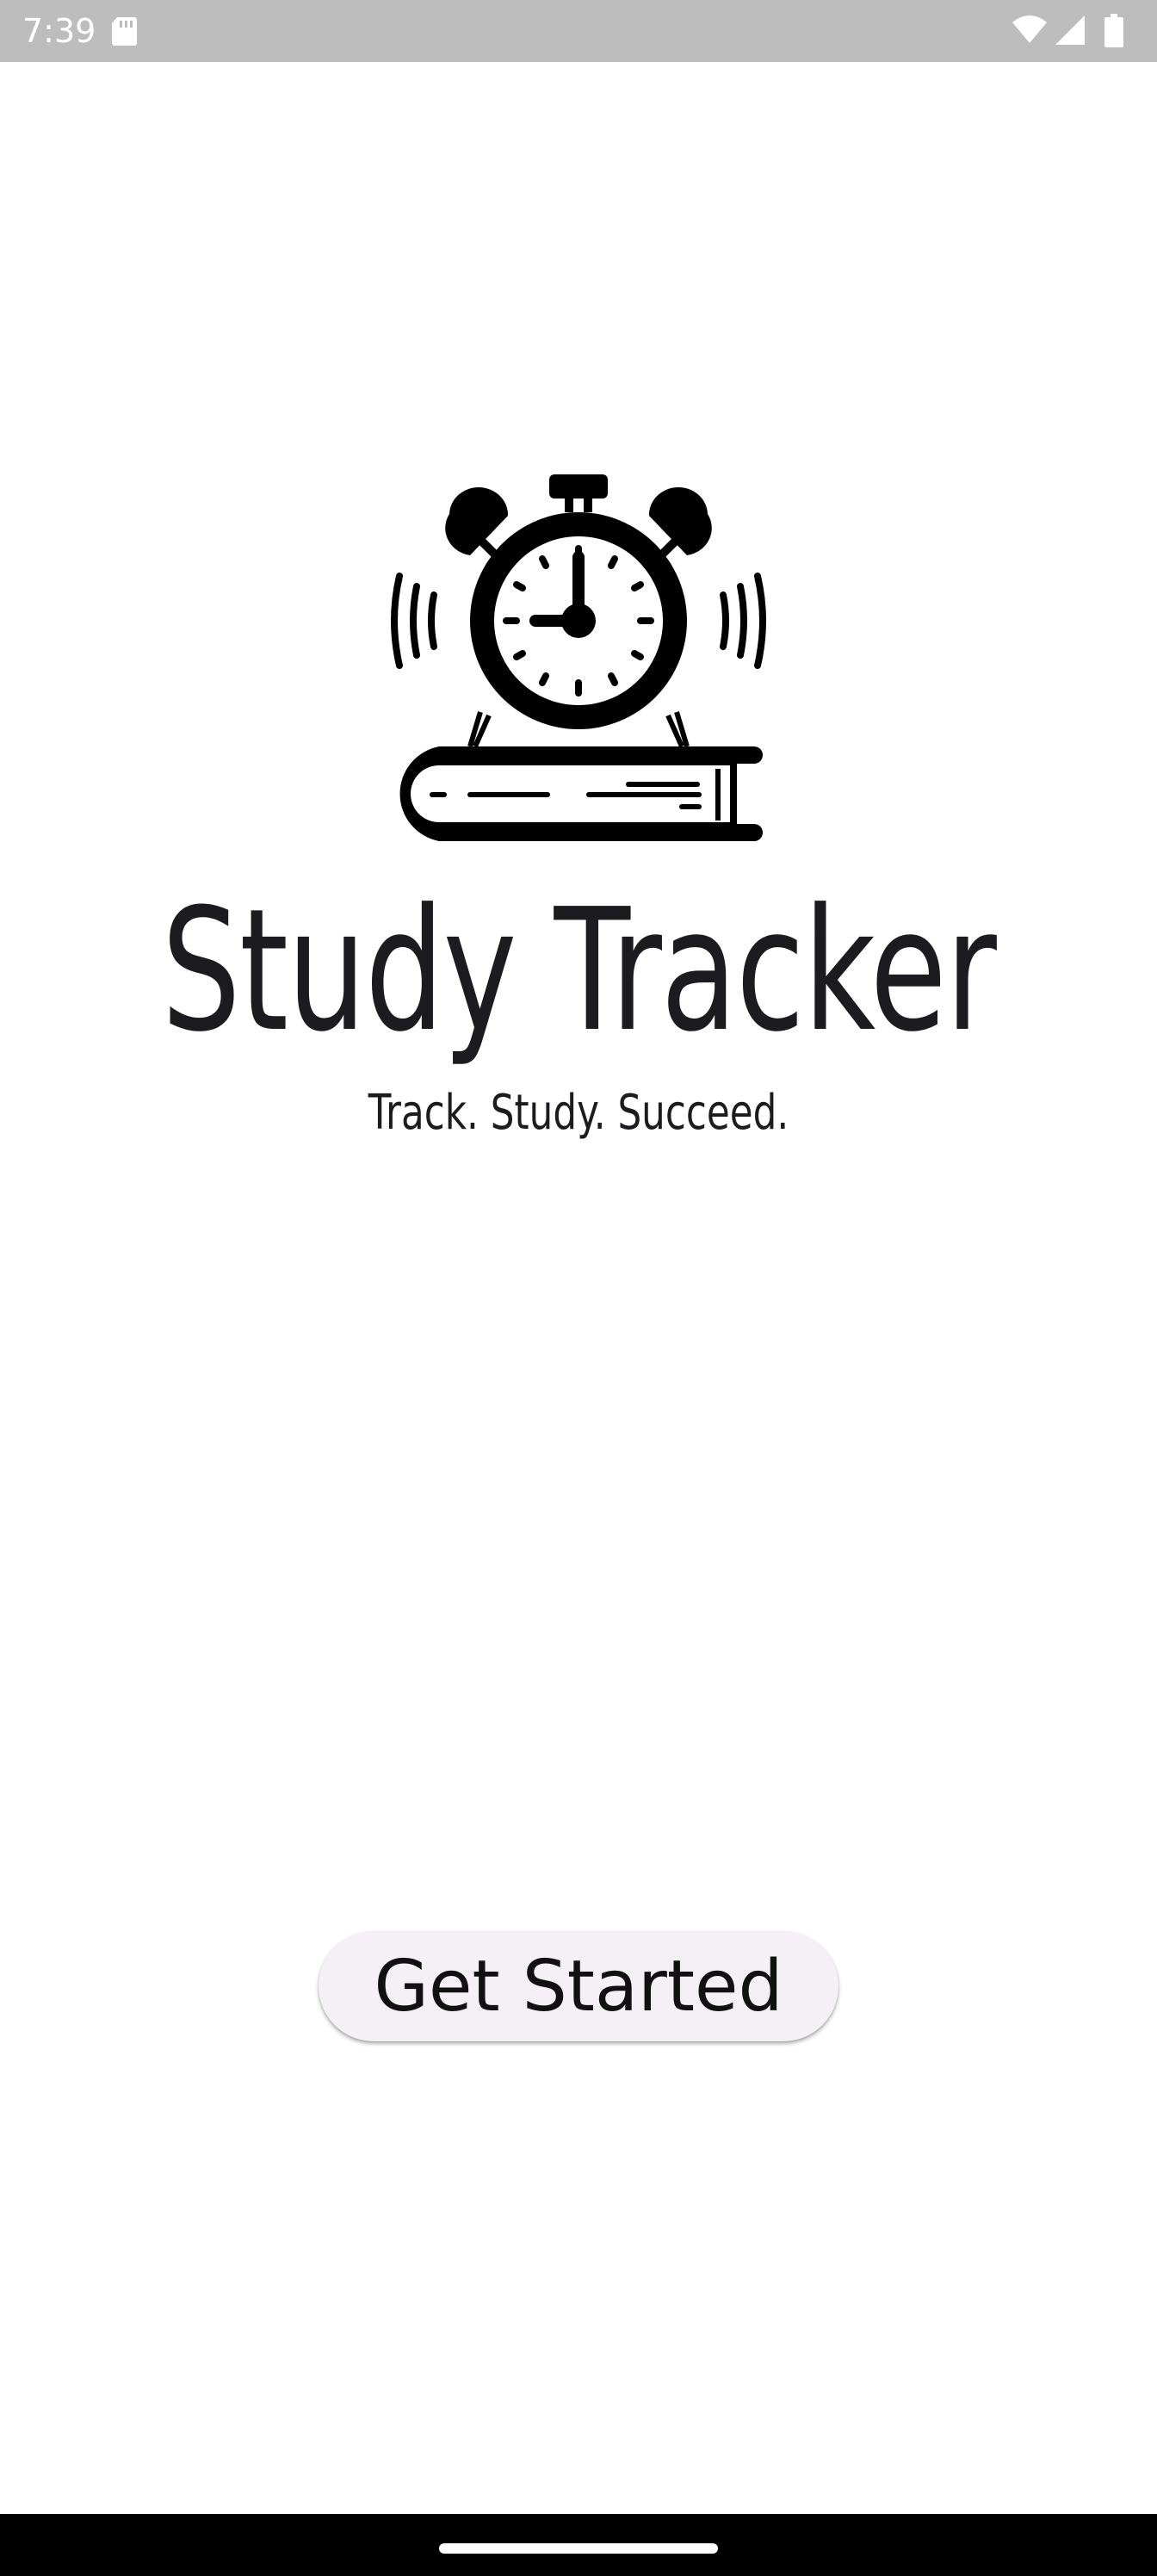 The image size is (1157, 2576). I want to click on app-title: Study Tracker, so click(579, 971).